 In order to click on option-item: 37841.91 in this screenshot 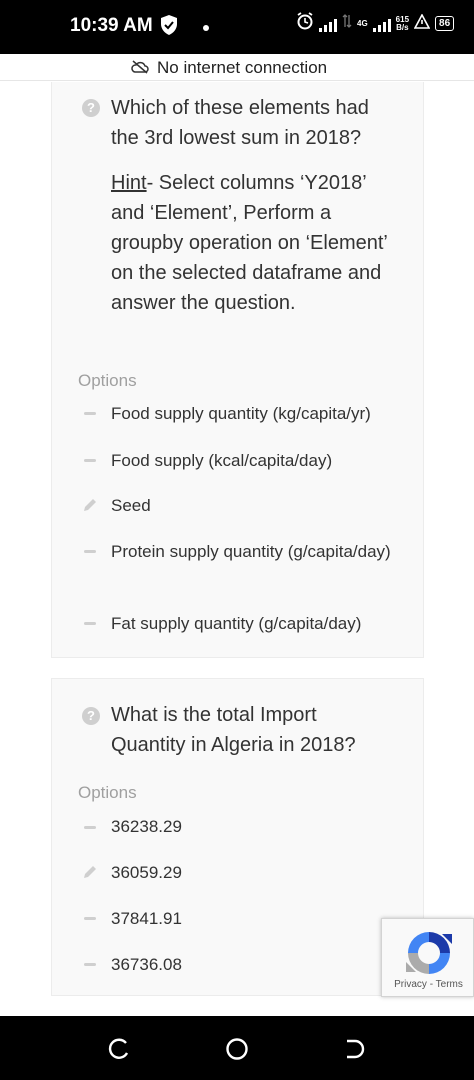, I will do `click(261, 918)`.